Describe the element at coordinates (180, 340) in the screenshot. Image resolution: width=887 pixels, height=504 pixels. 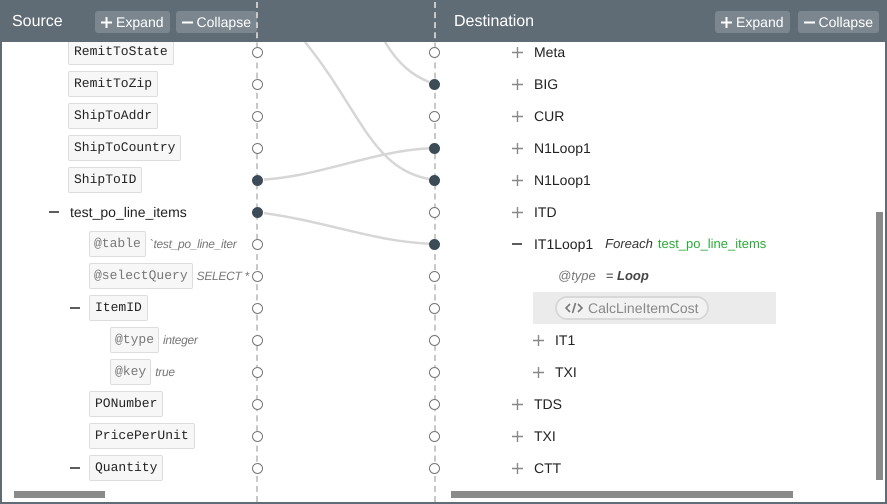
I see `attribute-value: integer` at that location.